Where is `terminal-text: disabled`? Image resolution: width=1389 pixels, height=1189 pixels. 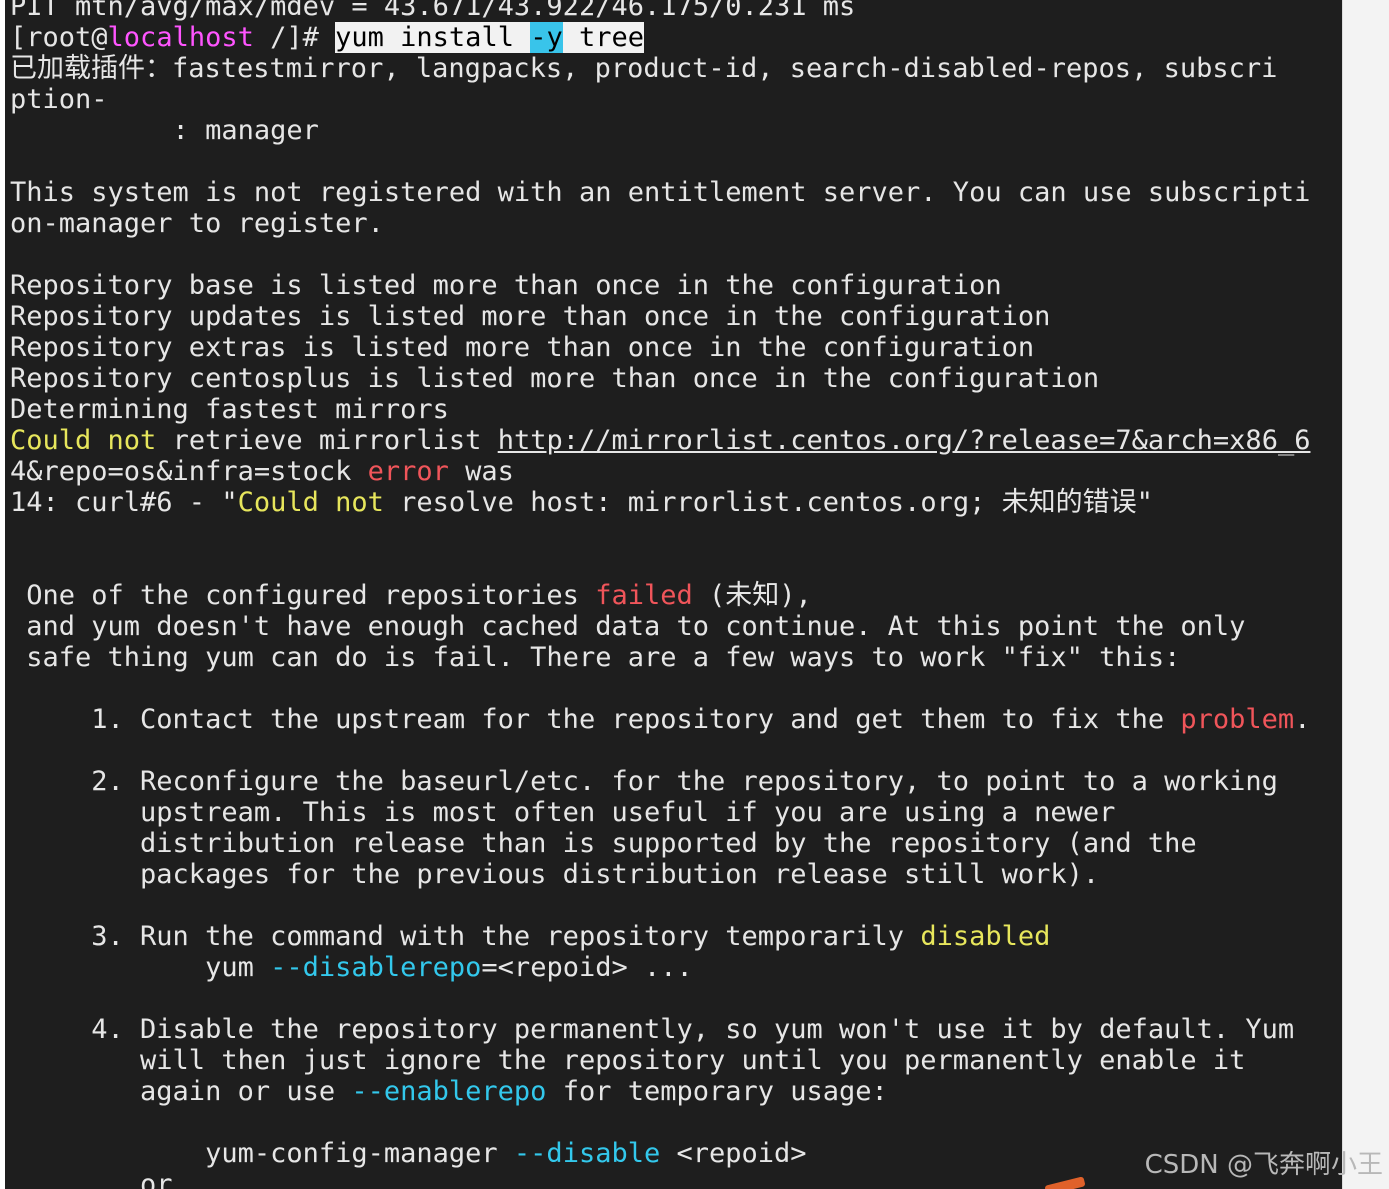 terminal-text: disabled is located at coordinates (985, 936).